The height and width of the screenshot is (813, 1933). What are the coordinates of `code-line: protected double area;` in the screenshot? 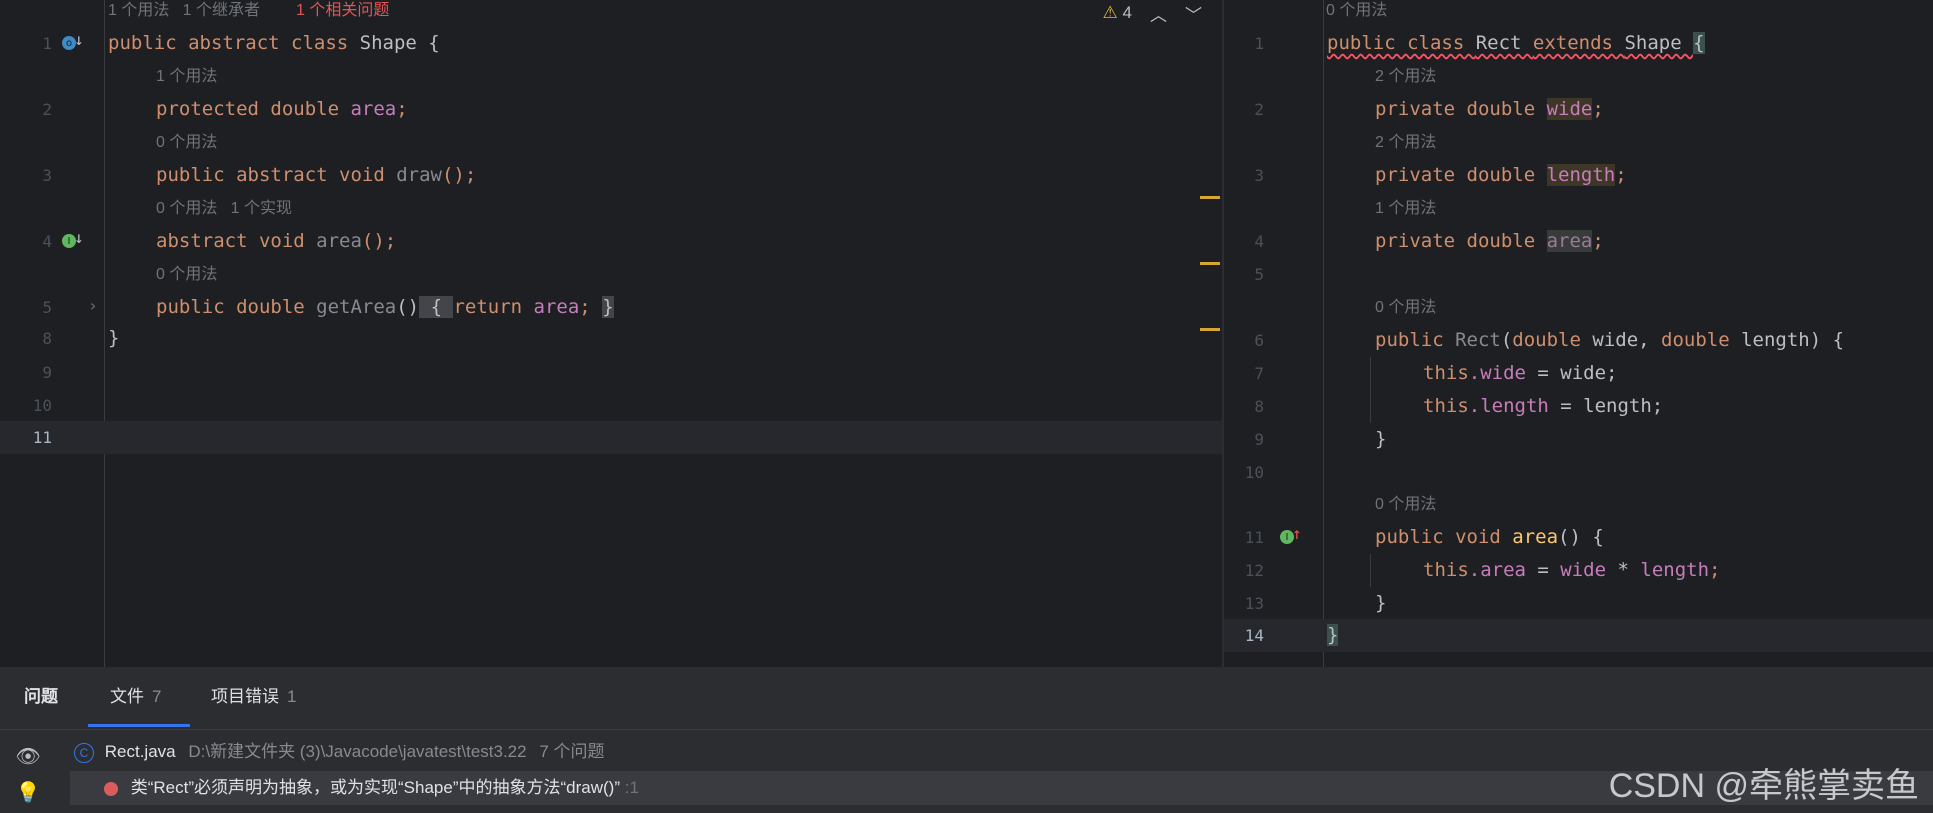 It's located at (282, 109).